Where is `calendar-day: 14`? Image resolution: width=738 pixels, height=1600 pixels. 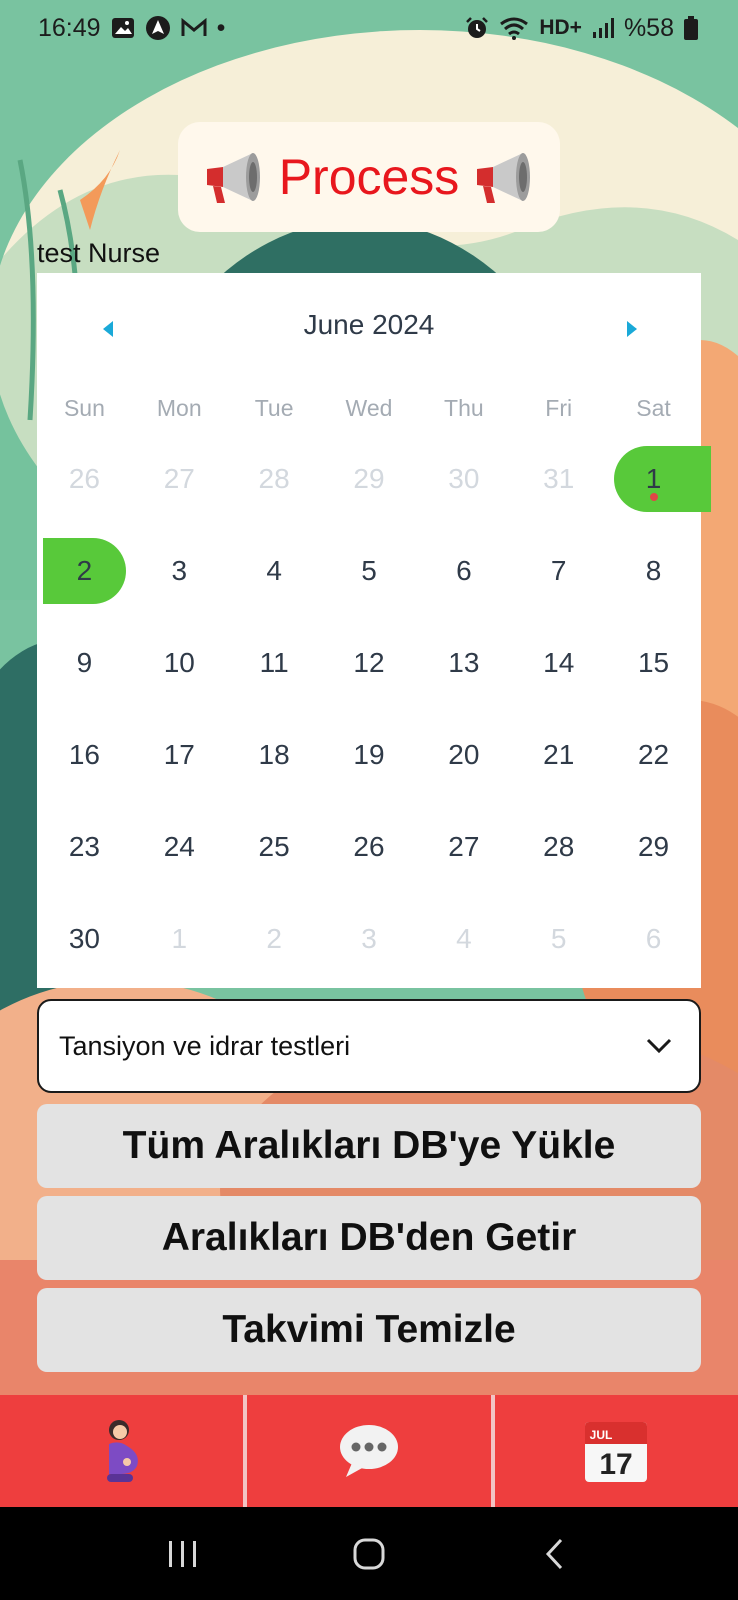
calendar-day: 14 is located at coordinates (558, 663).